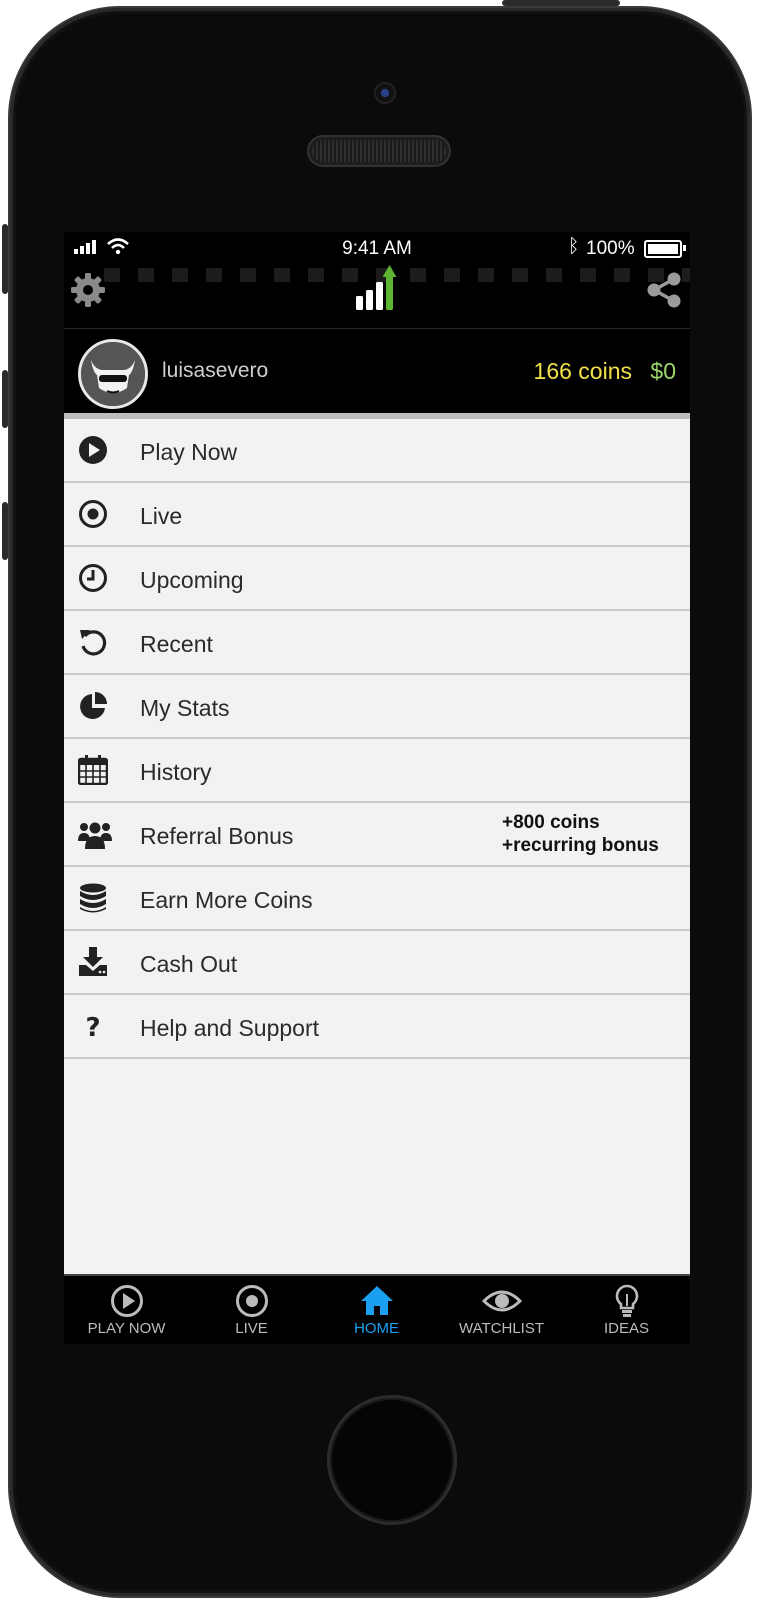  What do you see at coordinates (5, 531) in the screenshot?
I see `volume-down-button` at bounding box center [5, 531].